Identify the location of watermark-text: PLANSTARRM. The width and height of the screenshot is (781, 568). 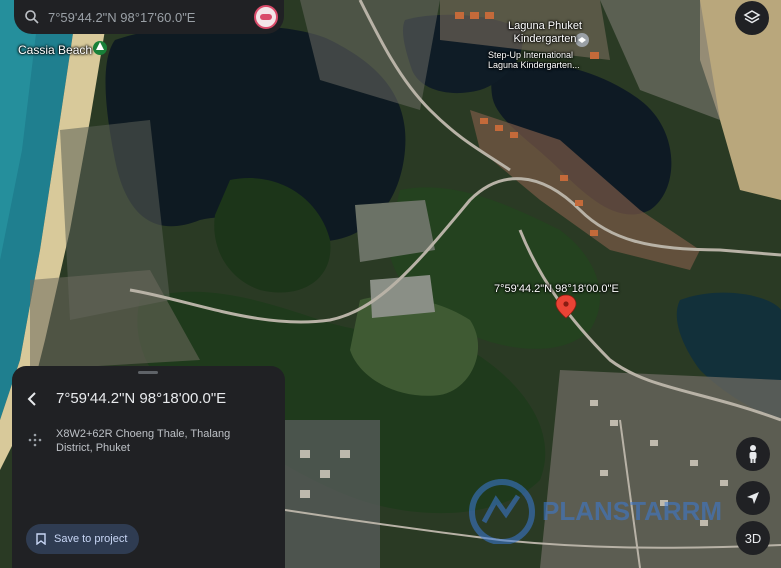
(632, 511).